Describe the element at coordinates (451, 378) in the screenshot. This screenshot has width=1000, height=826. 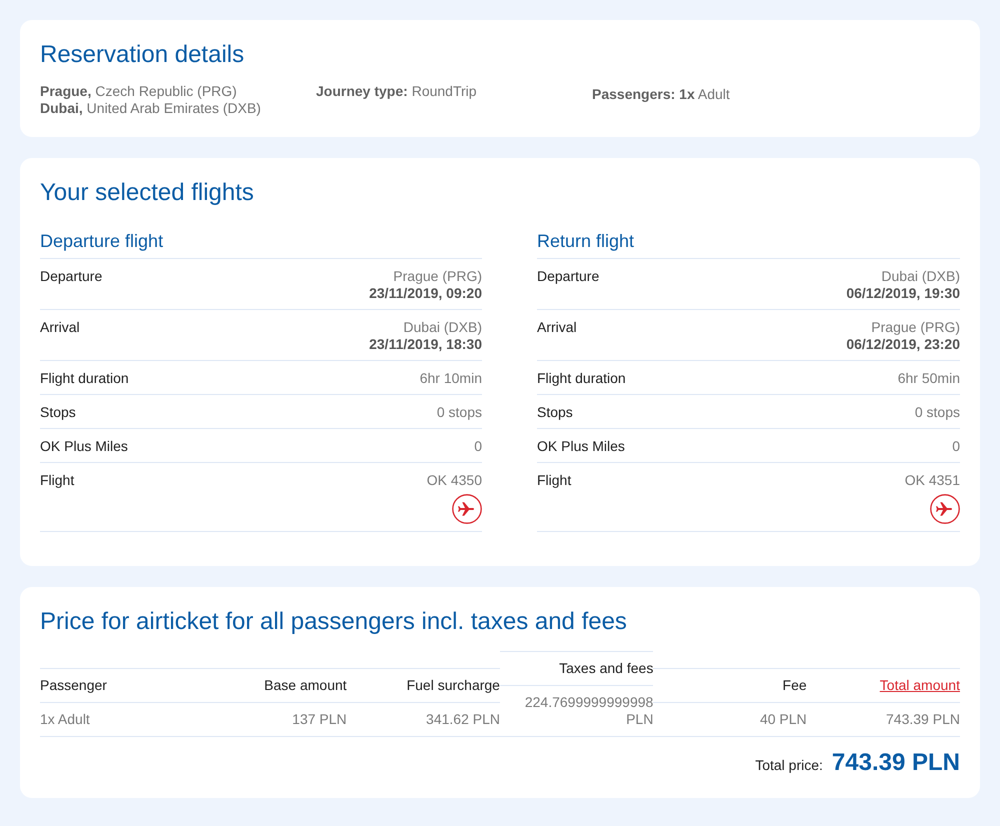
I see `row-value: 6hr 10min` at that location.